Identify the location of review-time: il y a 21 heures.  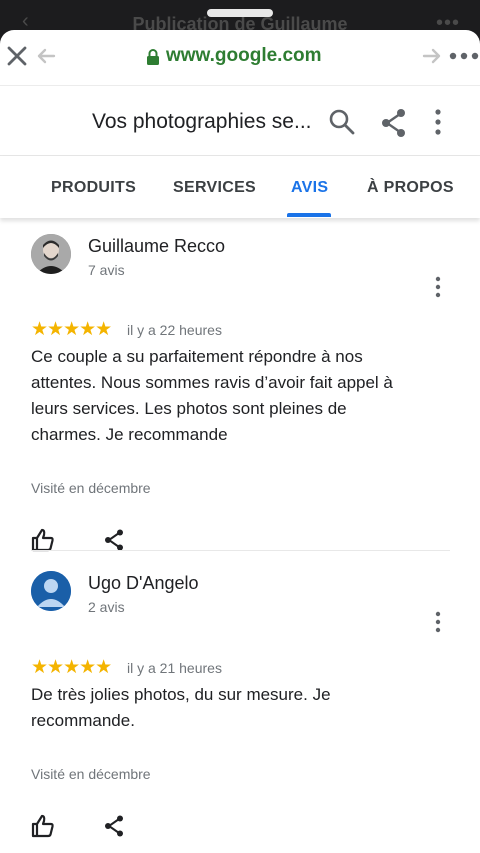
(174, 668).